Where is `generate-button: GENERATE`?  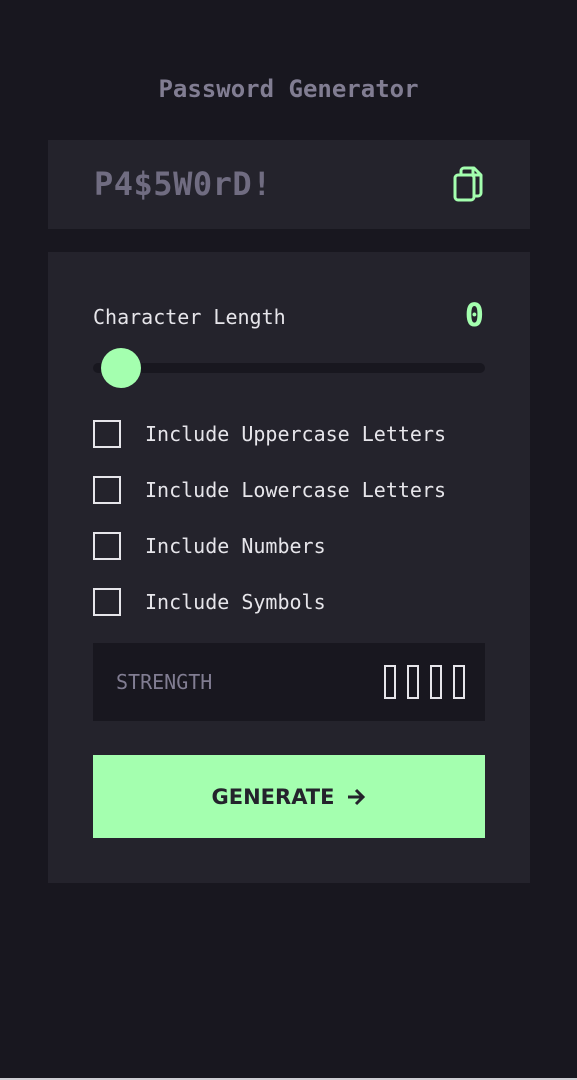 generate-button: GENERATE is located at coordinates (289, 796).